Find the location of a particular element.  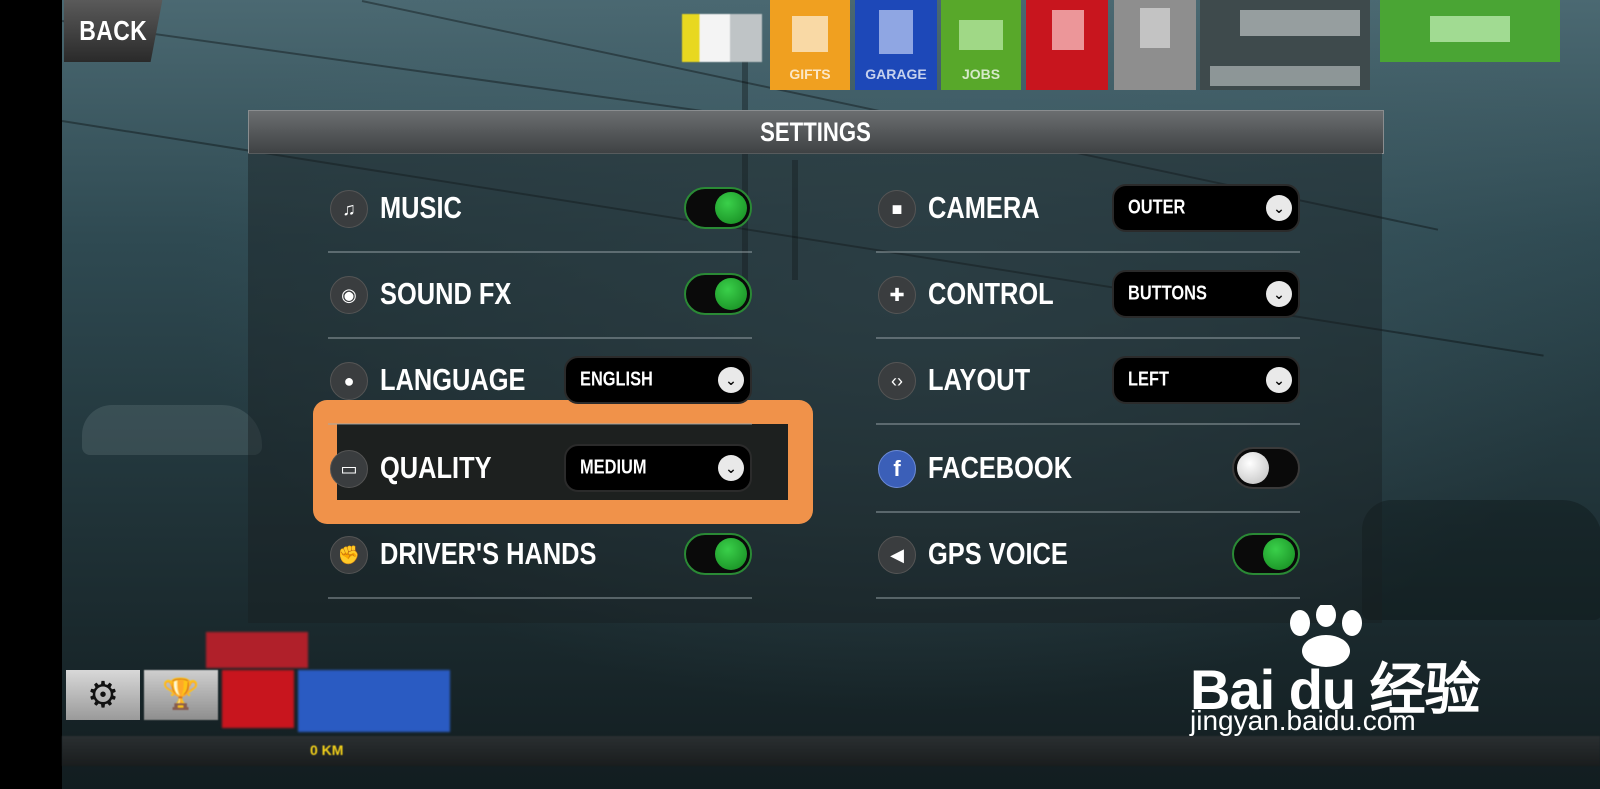

select-value: OUTER is located at coordinates (1157, 207).